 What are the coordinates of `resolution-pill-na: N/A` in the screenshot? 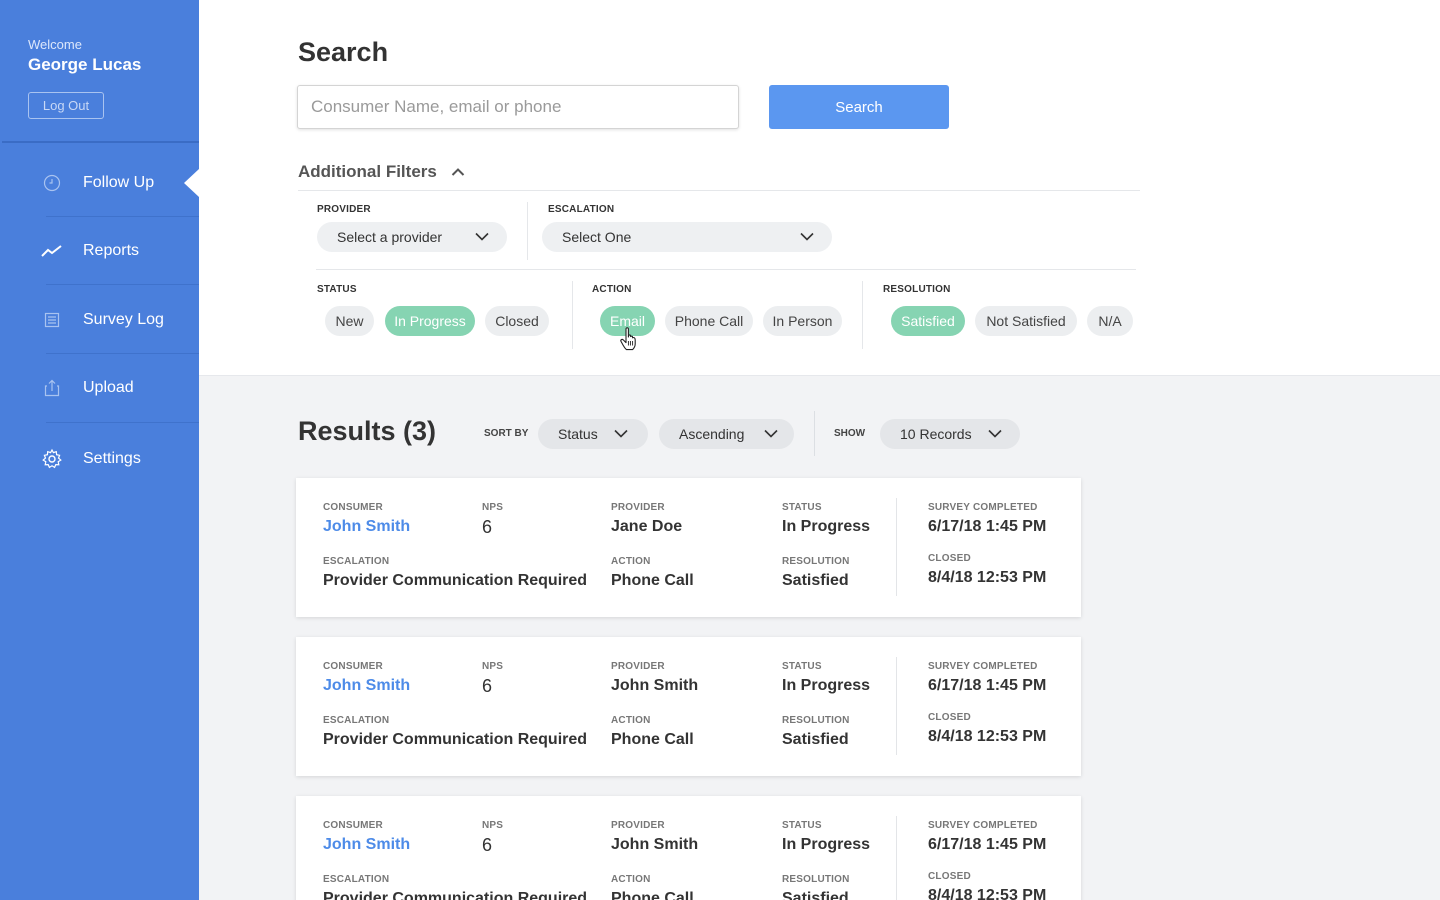 It's located at (1110, 321).